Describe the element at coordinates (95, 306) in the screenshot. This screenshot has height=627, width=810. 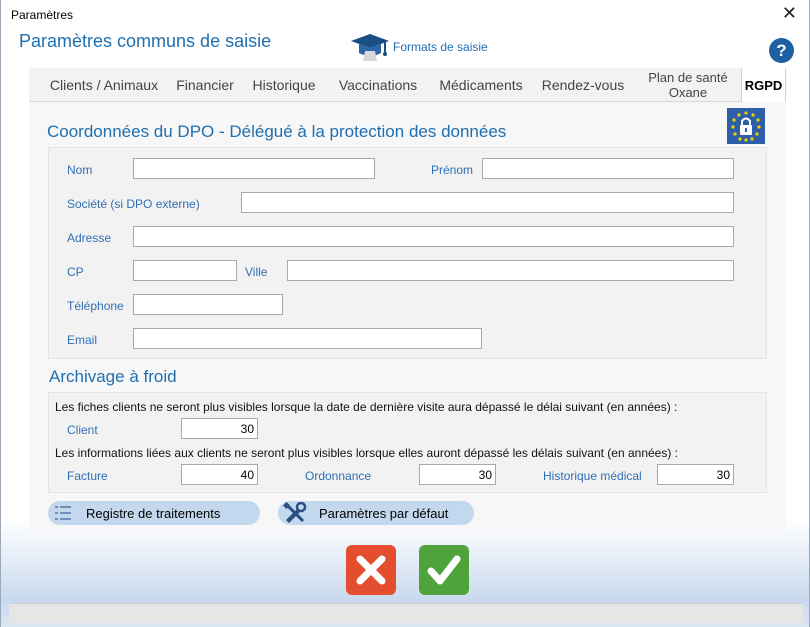
I see `telephone-label: Téléphone` at that location.